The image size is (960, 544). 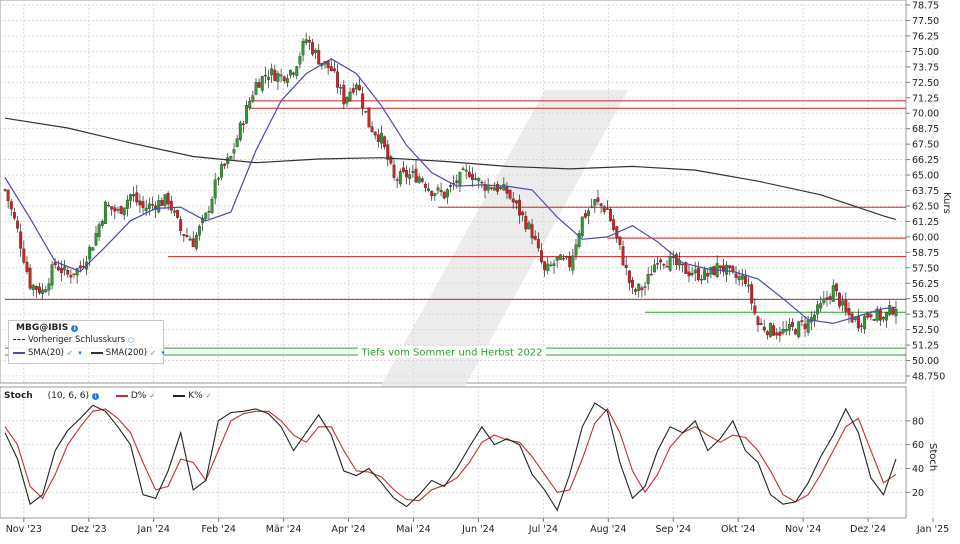 I want to click on legend-item-prev-close: Vorheriger Schlusskurs ○, so click(x=74, y=340).